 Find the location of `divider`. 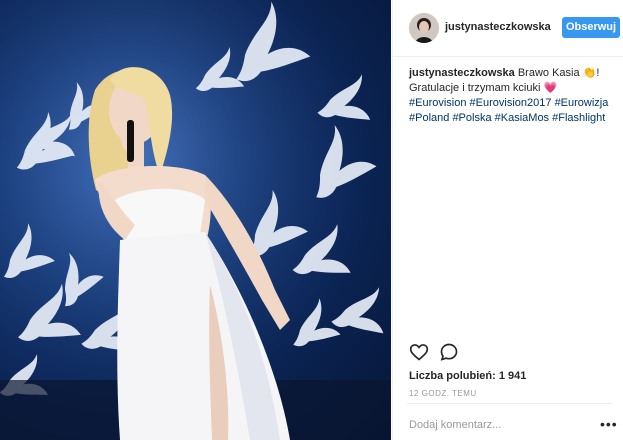

divider is located at coordinates (509, 403).